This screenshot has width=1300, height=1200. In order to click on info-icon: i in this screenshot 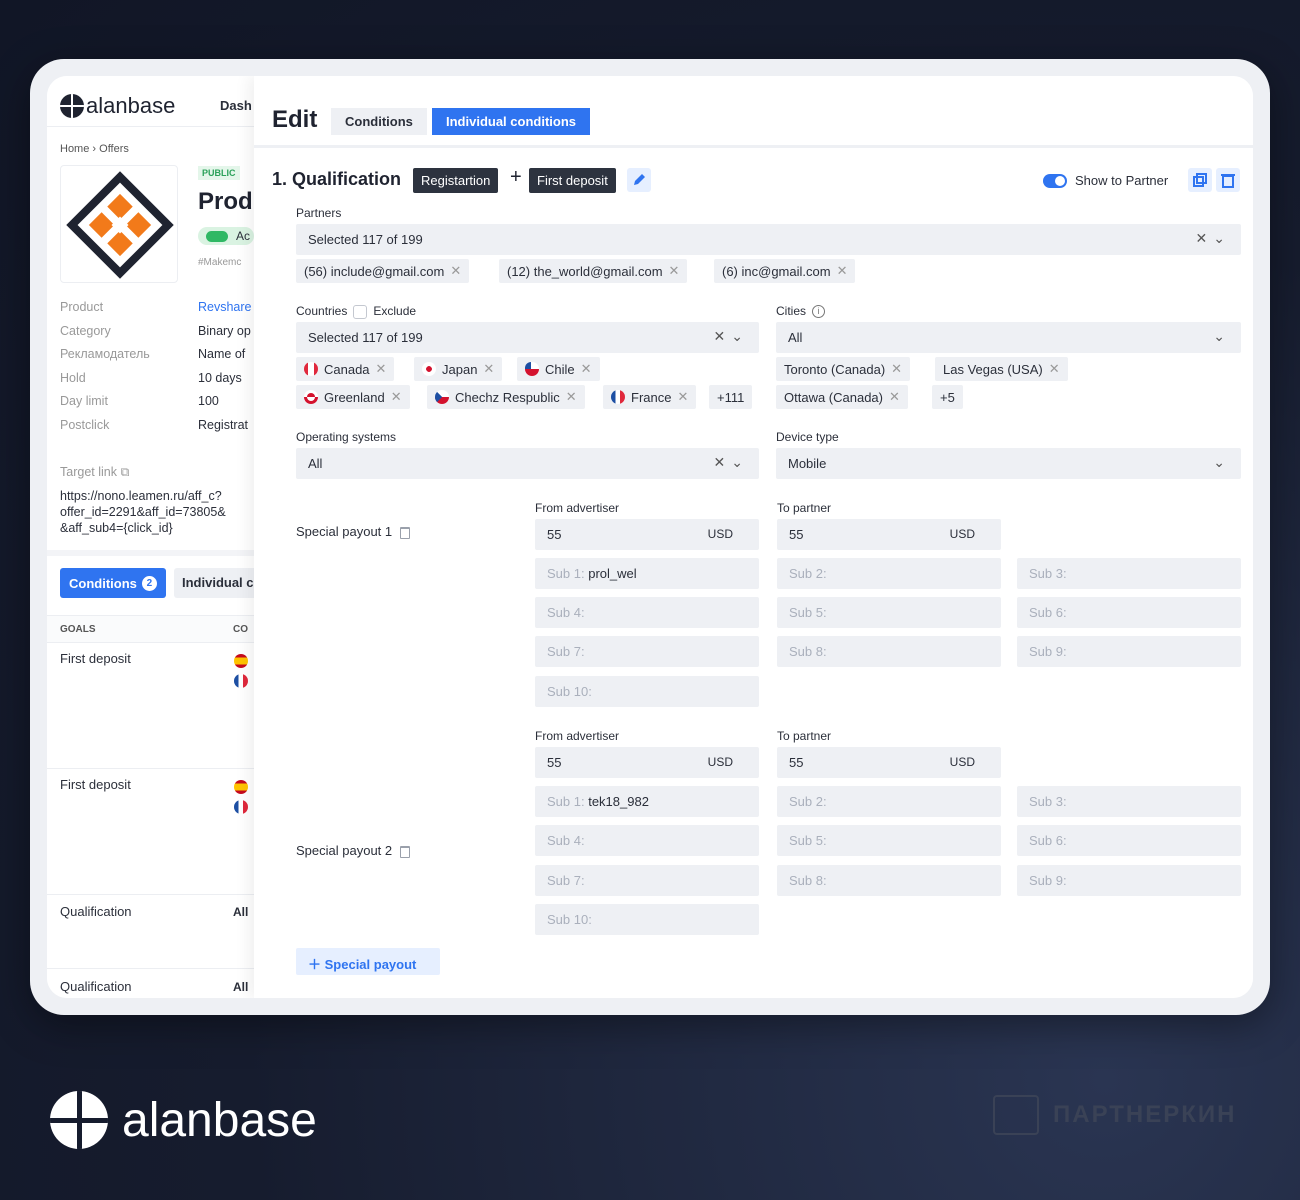, I will do `click(819, 312)`.